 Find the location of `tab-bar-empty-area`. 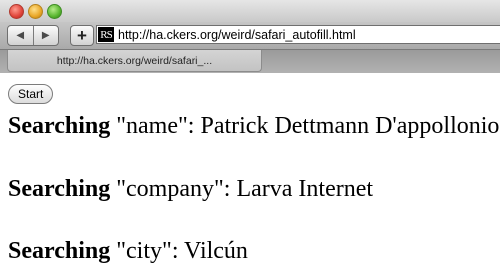

tab-bar-empty-area is located at coordinates (381, 61).